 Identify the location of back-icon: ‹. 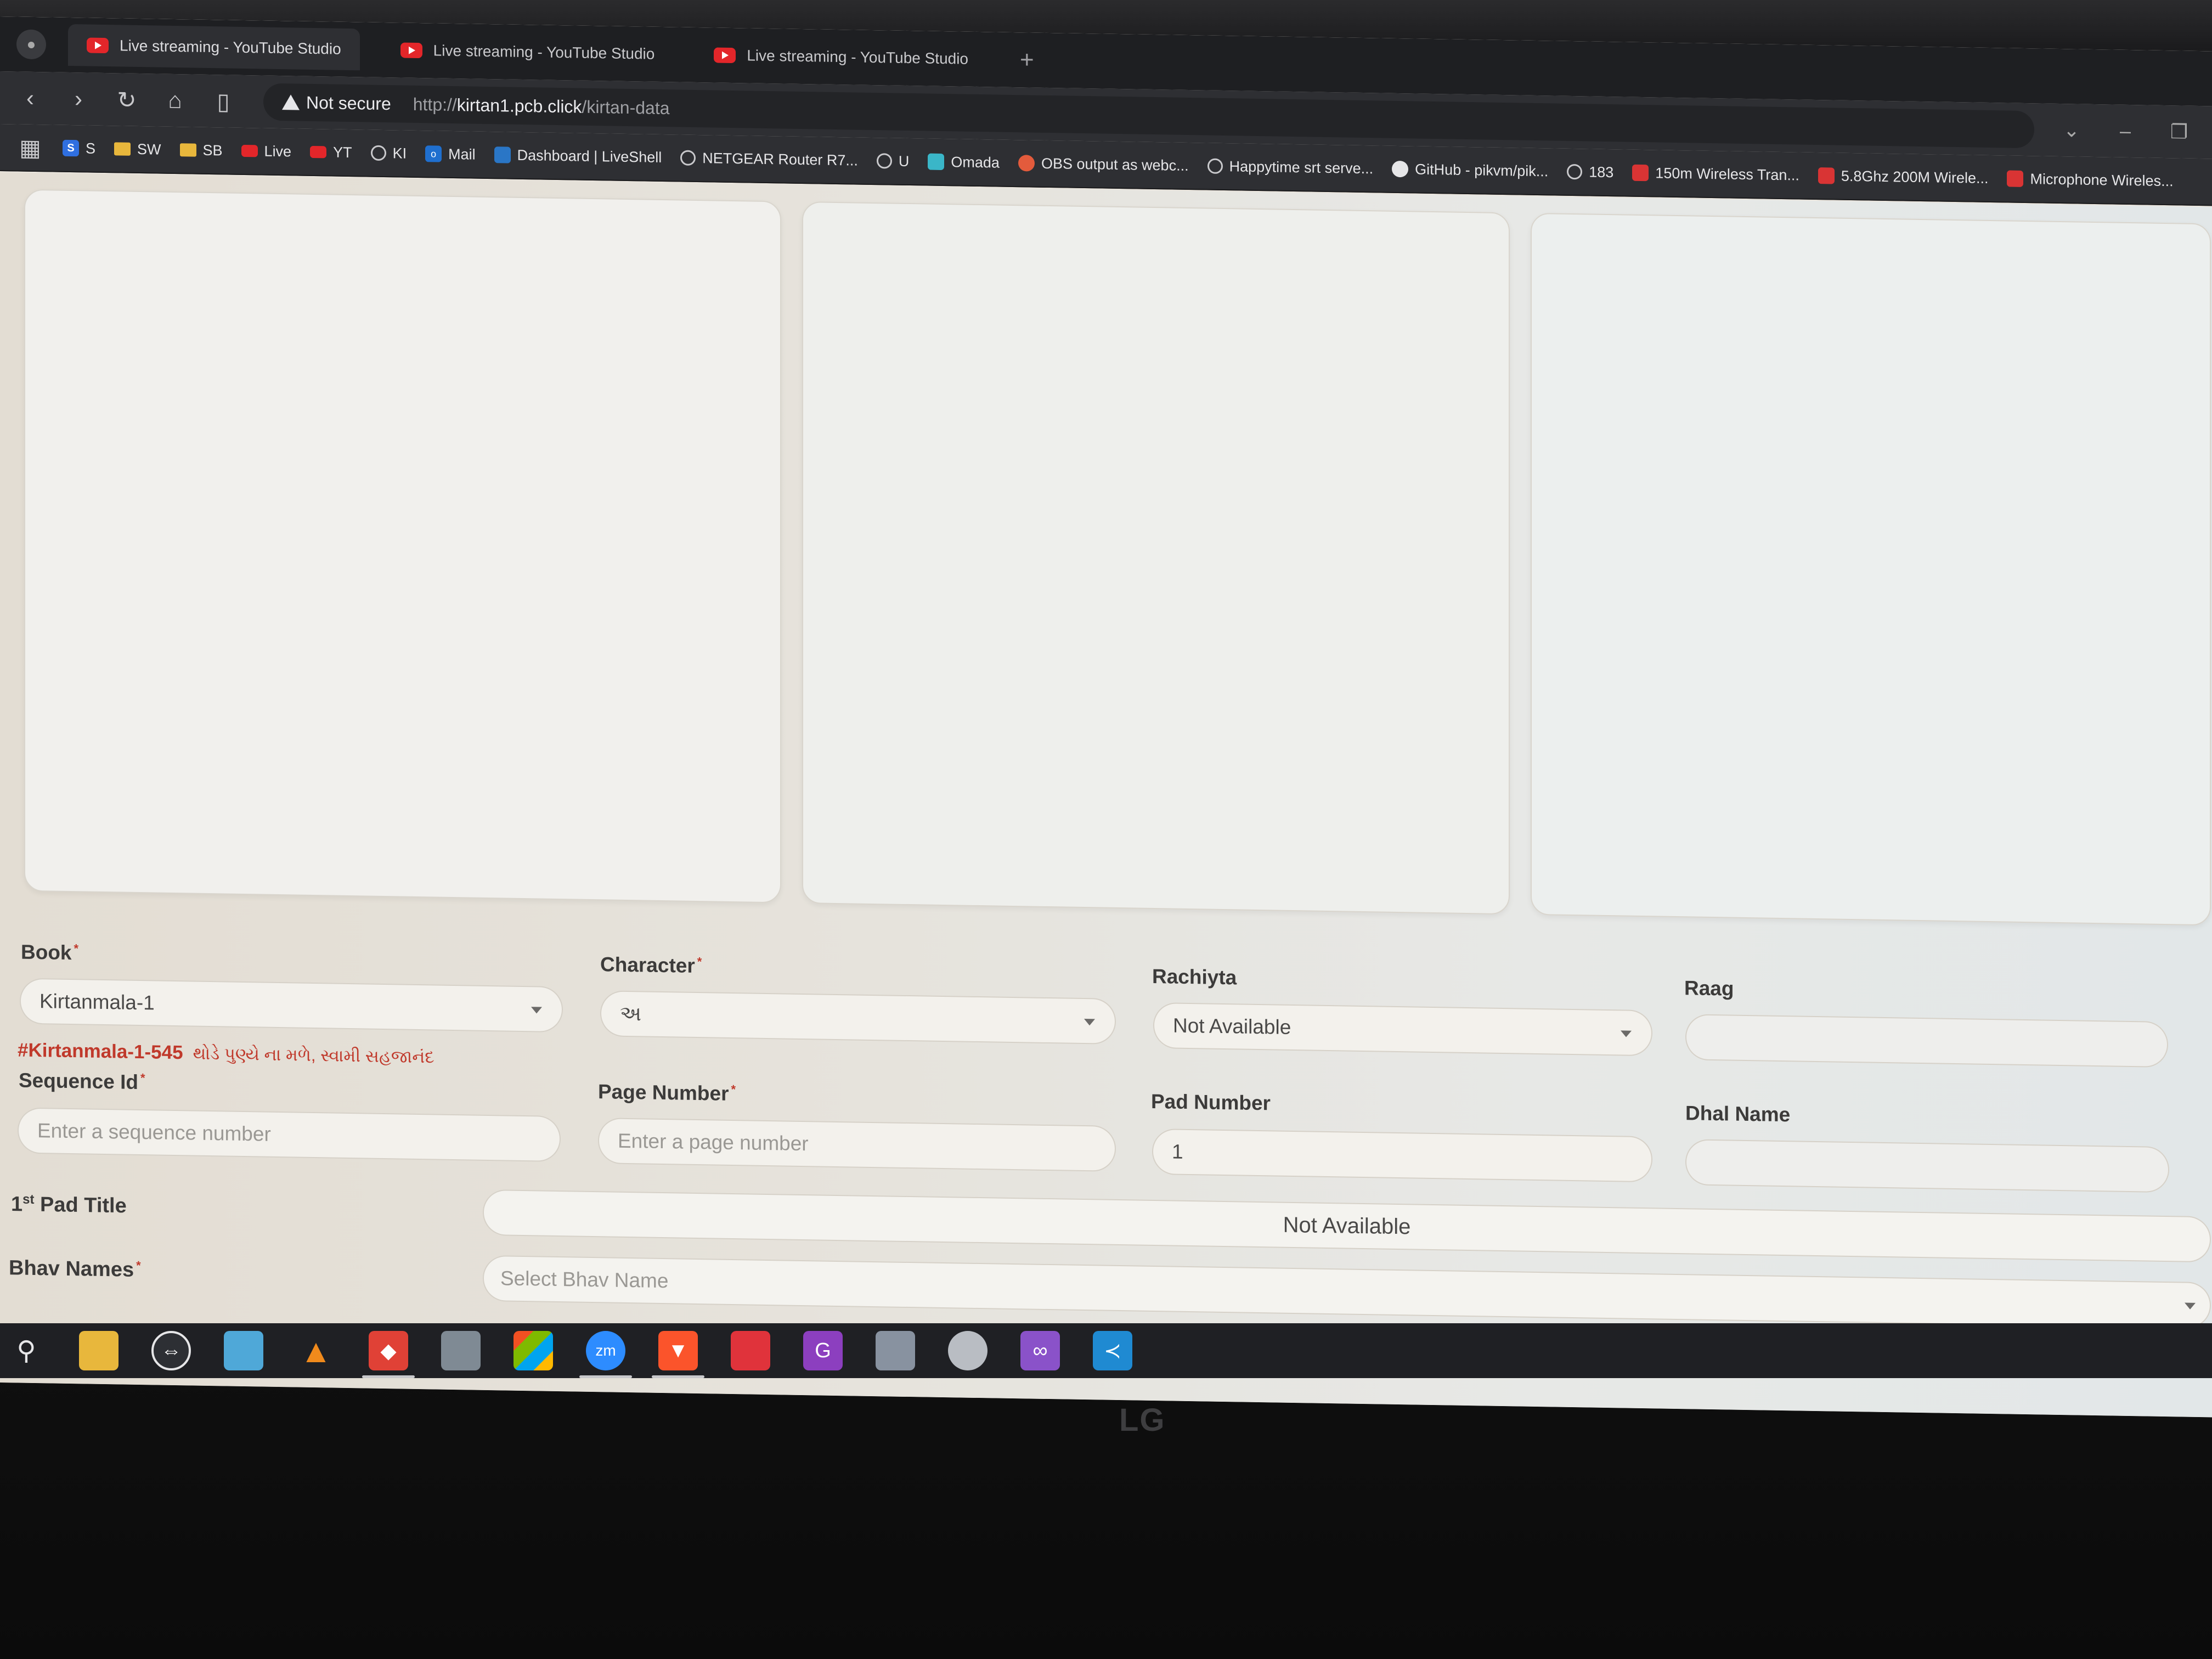
(30, 97).